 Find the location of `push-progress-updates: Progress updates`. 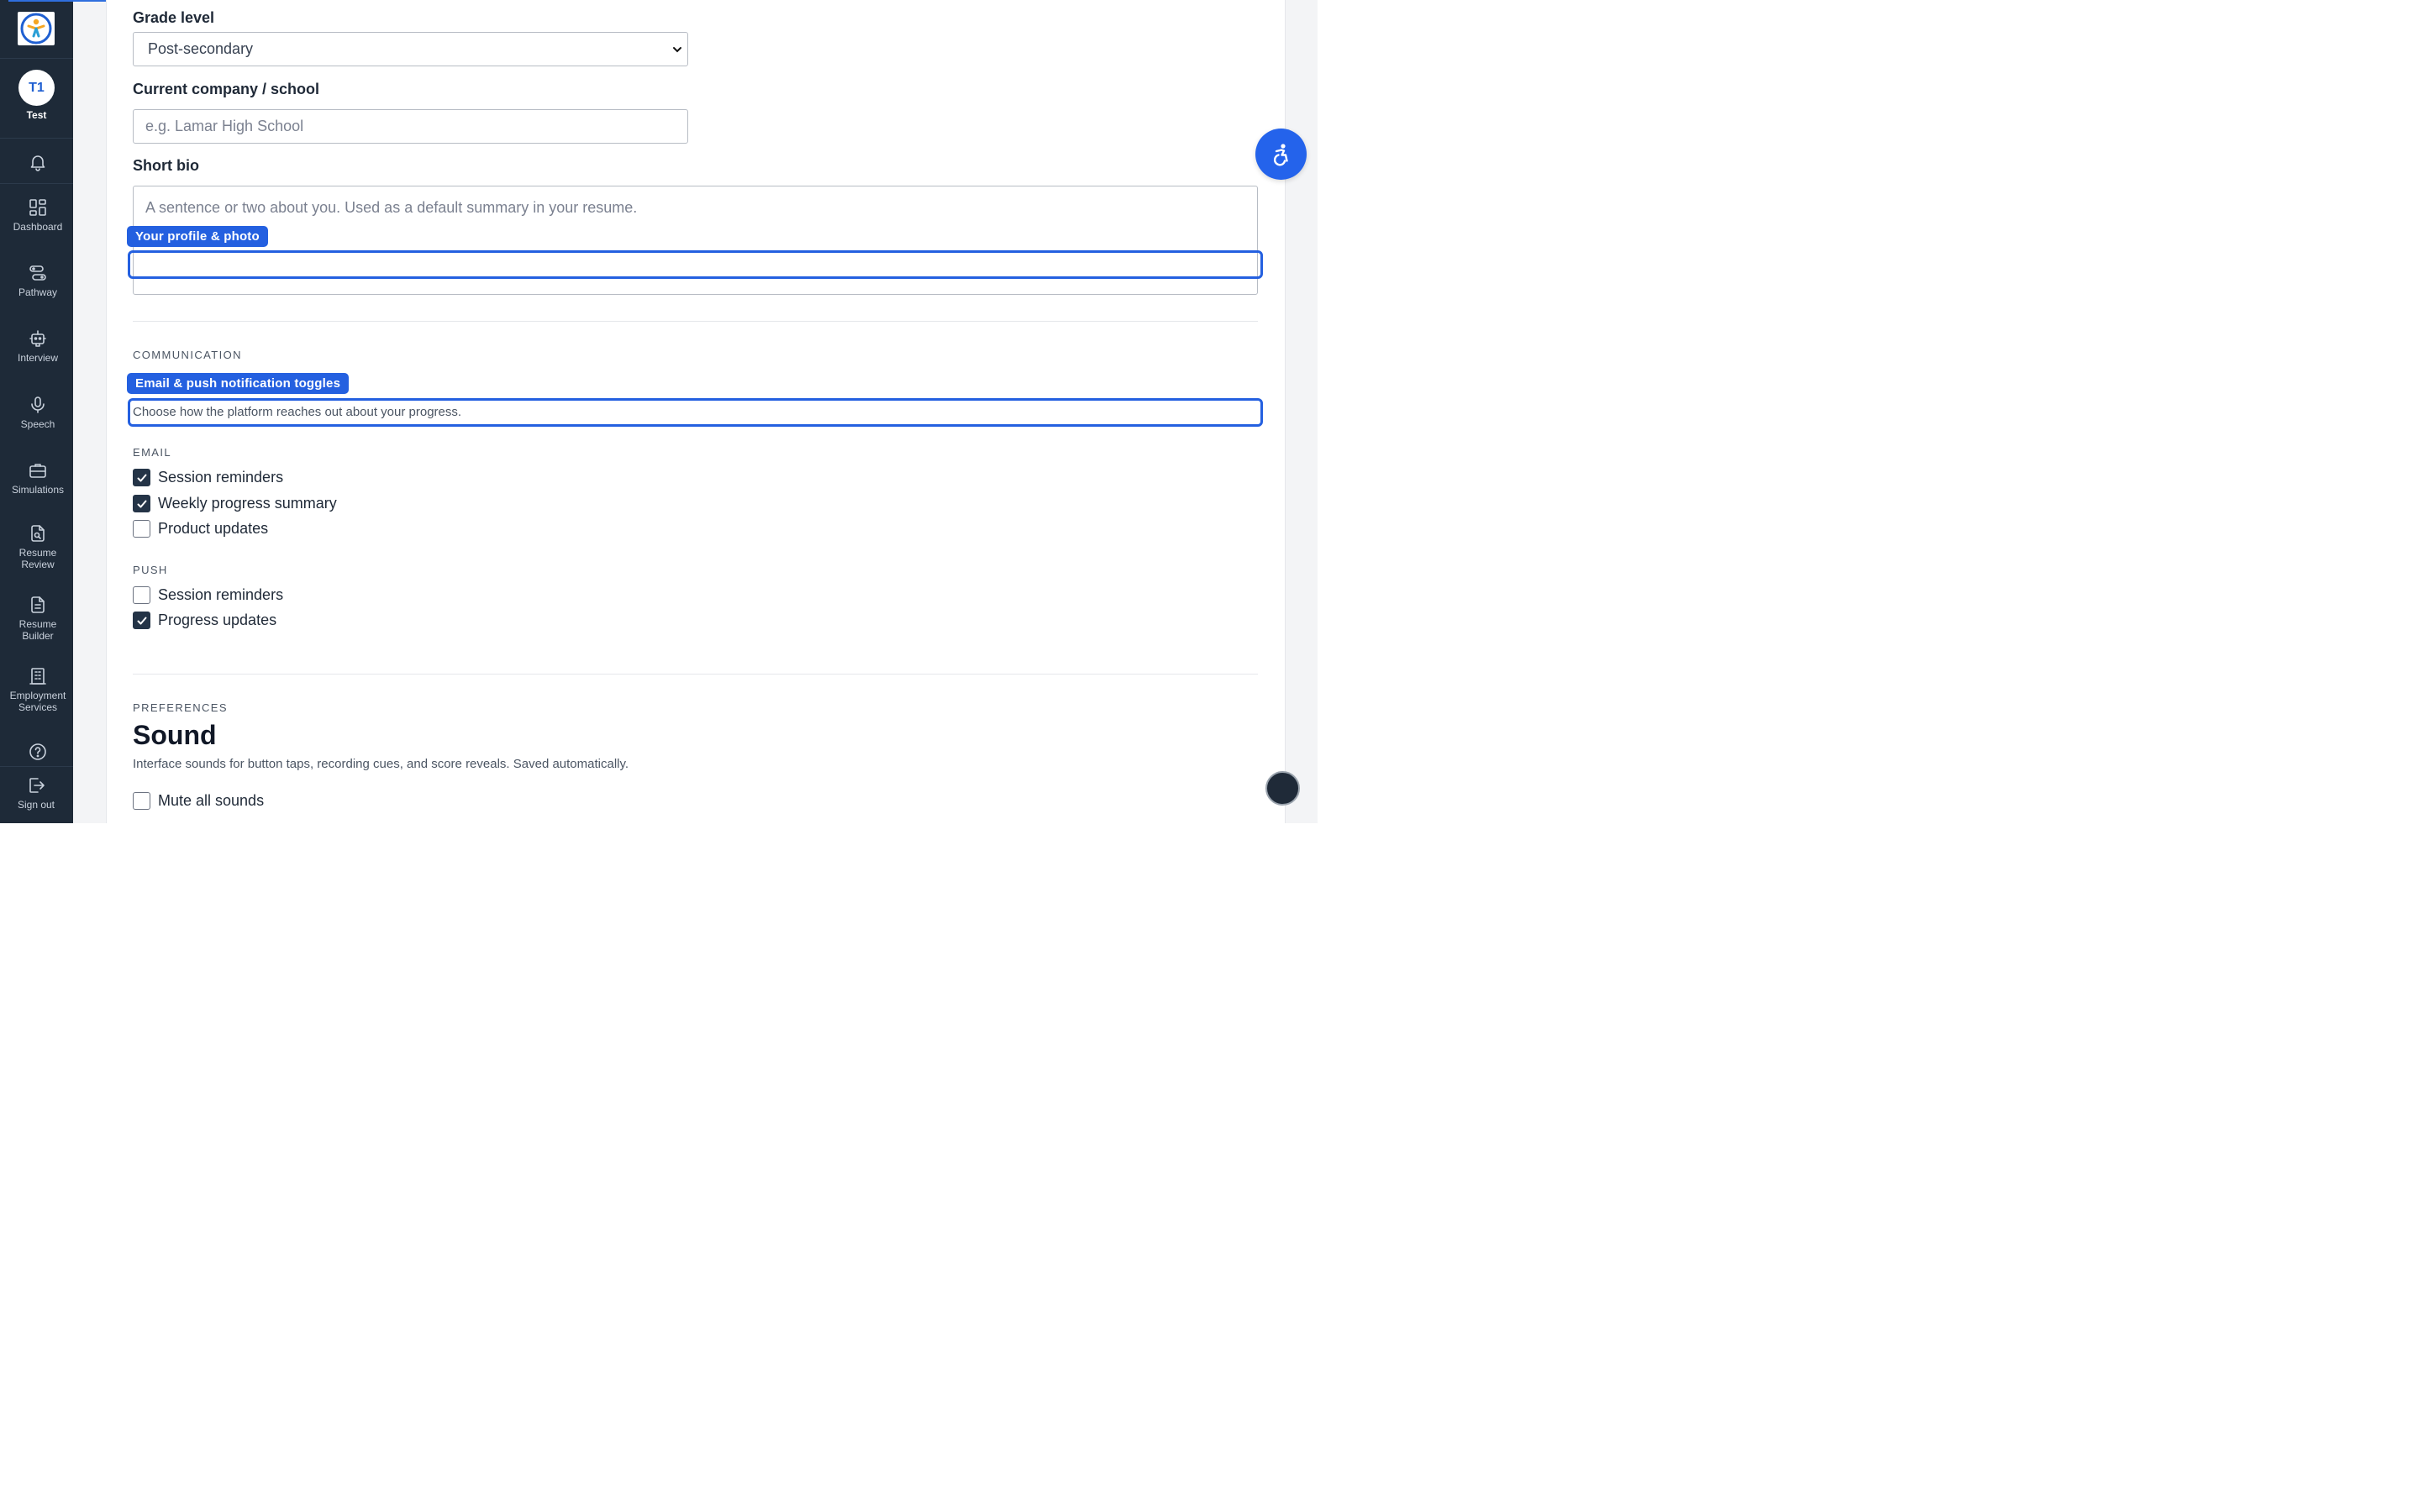

push-progress-updates: Progress updates is located at coordinates (204, 620).